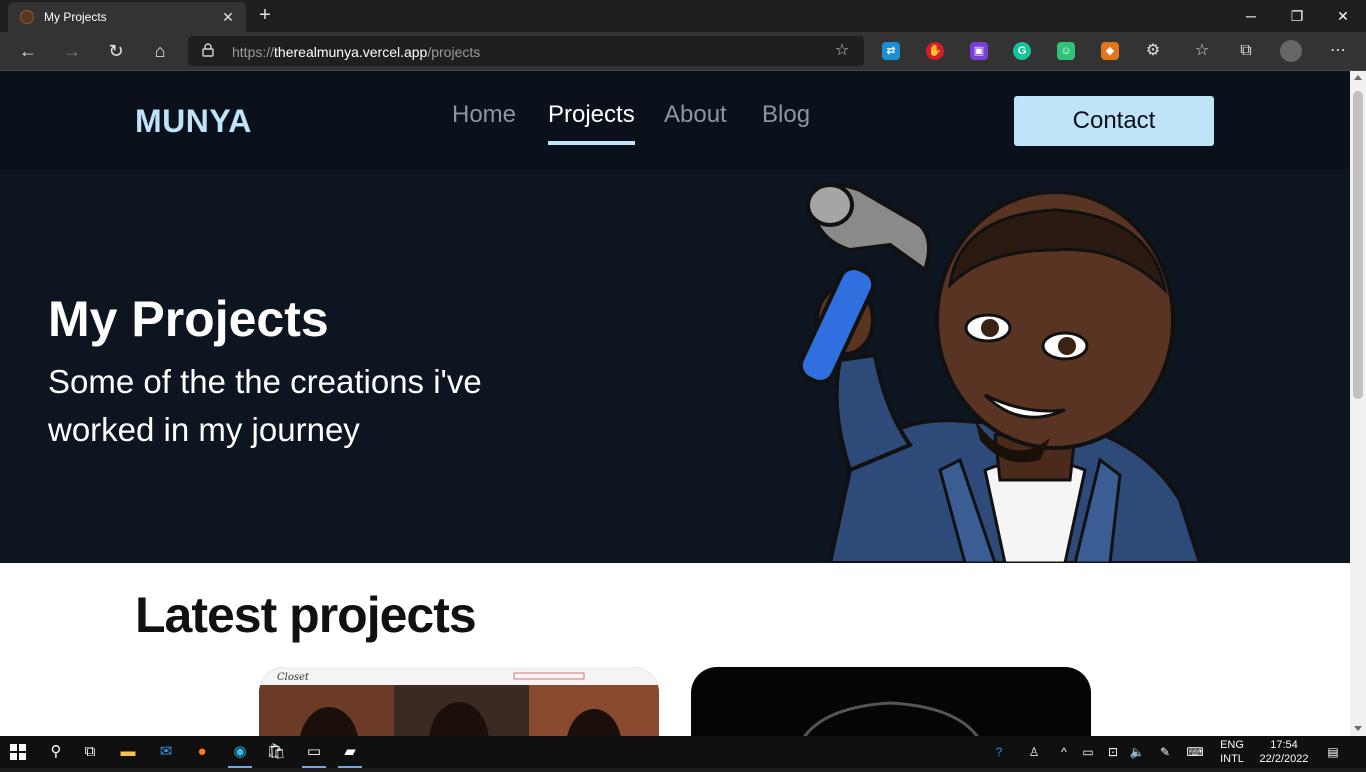  I want to click on scrollbar-thumb, so click(1358, 245).